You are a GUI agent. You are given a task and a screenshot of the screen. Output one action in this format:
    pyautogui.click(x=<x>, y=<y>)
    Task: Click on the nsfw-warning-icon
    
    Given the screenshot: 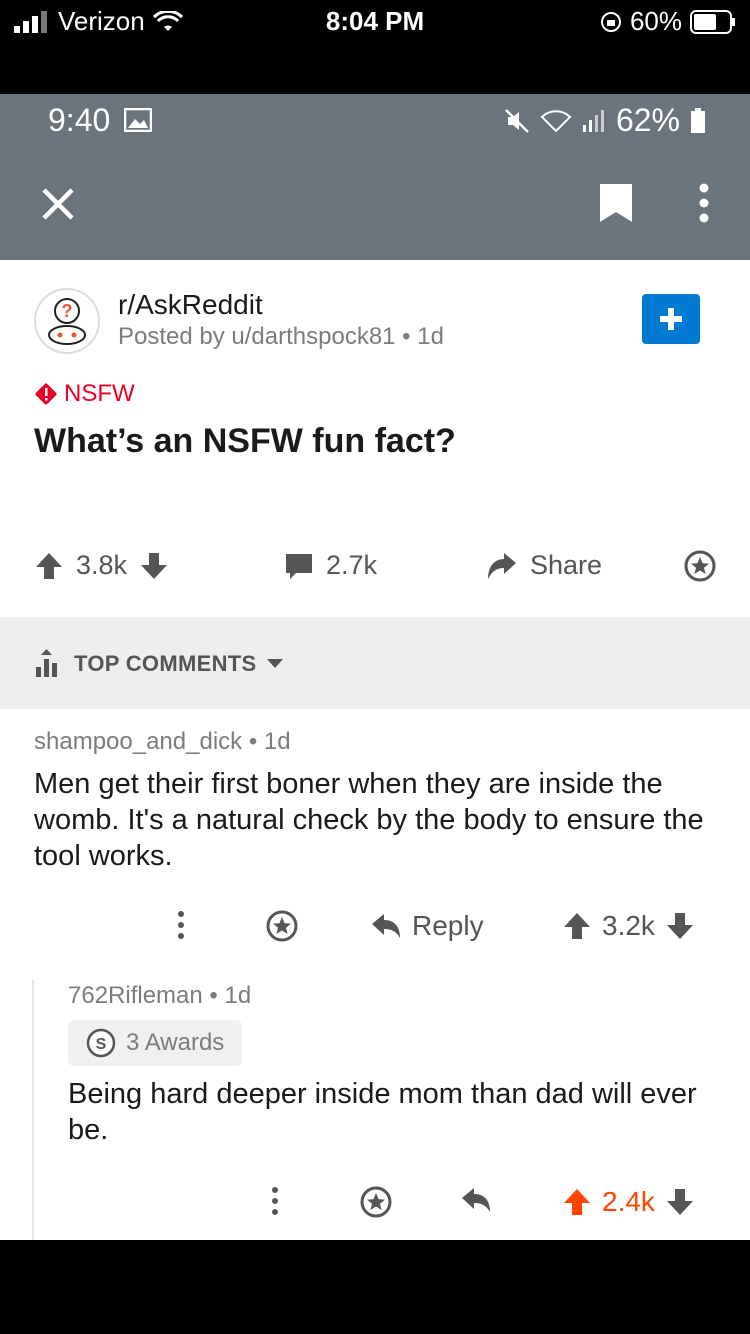 What is the action you would take?
    pyautogui.click(x=46, y=394)
    